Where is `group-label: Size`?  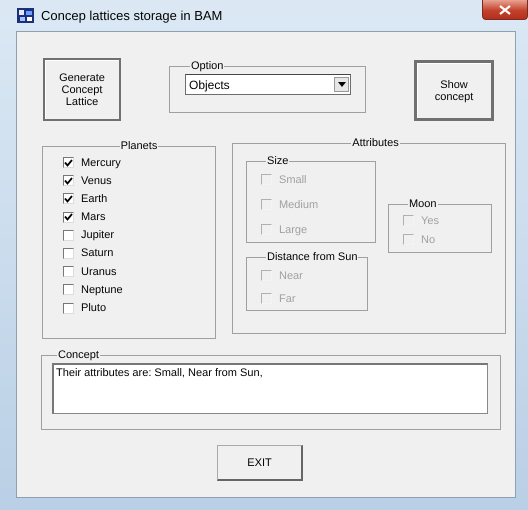 group-label: Size is located at coordinates (278, 161).